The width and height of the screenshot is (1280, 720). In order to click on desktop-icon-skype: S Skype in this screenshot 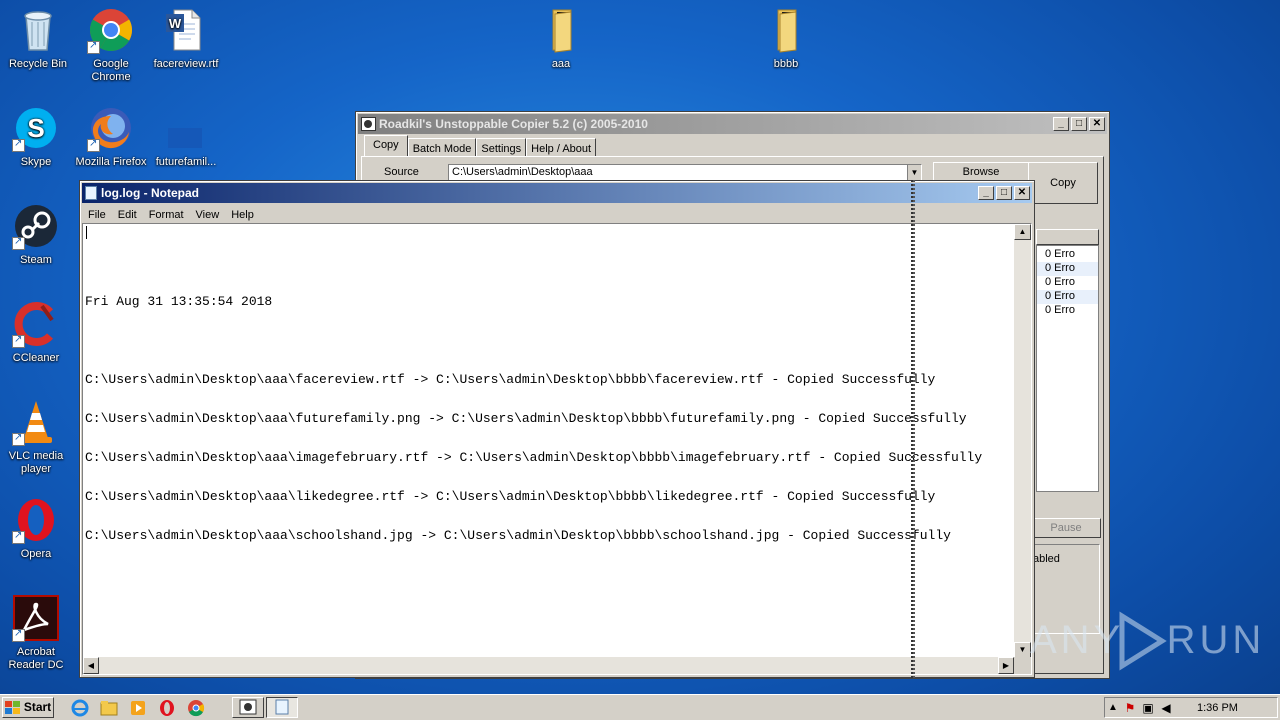, I will do `click(37, 136)`.